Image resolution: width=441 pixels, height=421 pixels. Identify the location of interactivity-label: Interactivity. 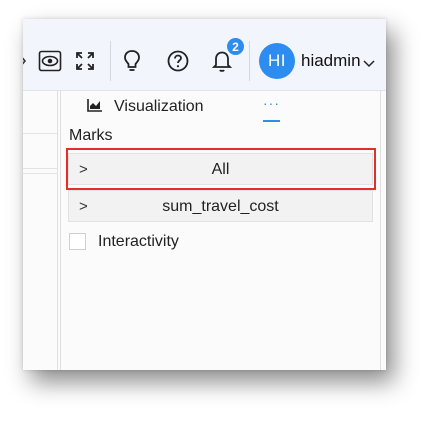
(138, 242).